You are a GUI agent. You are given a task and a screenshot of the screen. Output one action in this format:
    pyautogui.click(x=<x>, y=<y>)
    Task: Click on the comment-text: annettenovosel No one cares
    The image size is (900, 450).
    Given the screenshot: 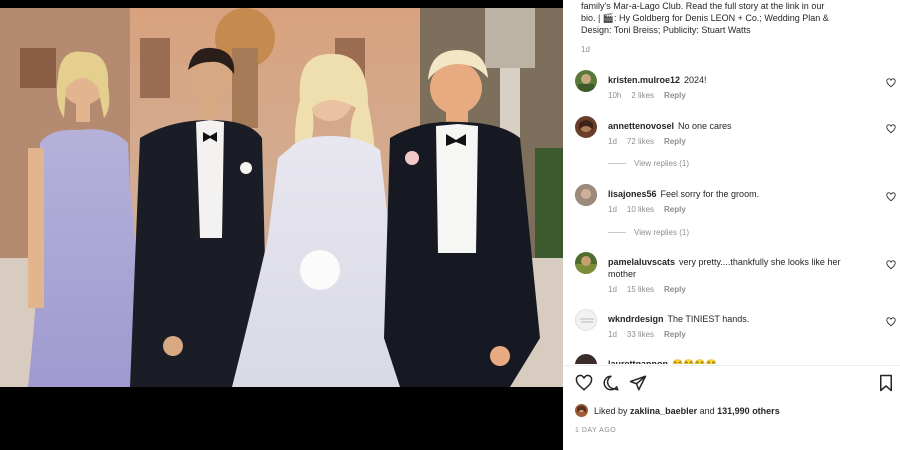 What is the action you would take?
    pyautogui.click(x=732, y=126)
    